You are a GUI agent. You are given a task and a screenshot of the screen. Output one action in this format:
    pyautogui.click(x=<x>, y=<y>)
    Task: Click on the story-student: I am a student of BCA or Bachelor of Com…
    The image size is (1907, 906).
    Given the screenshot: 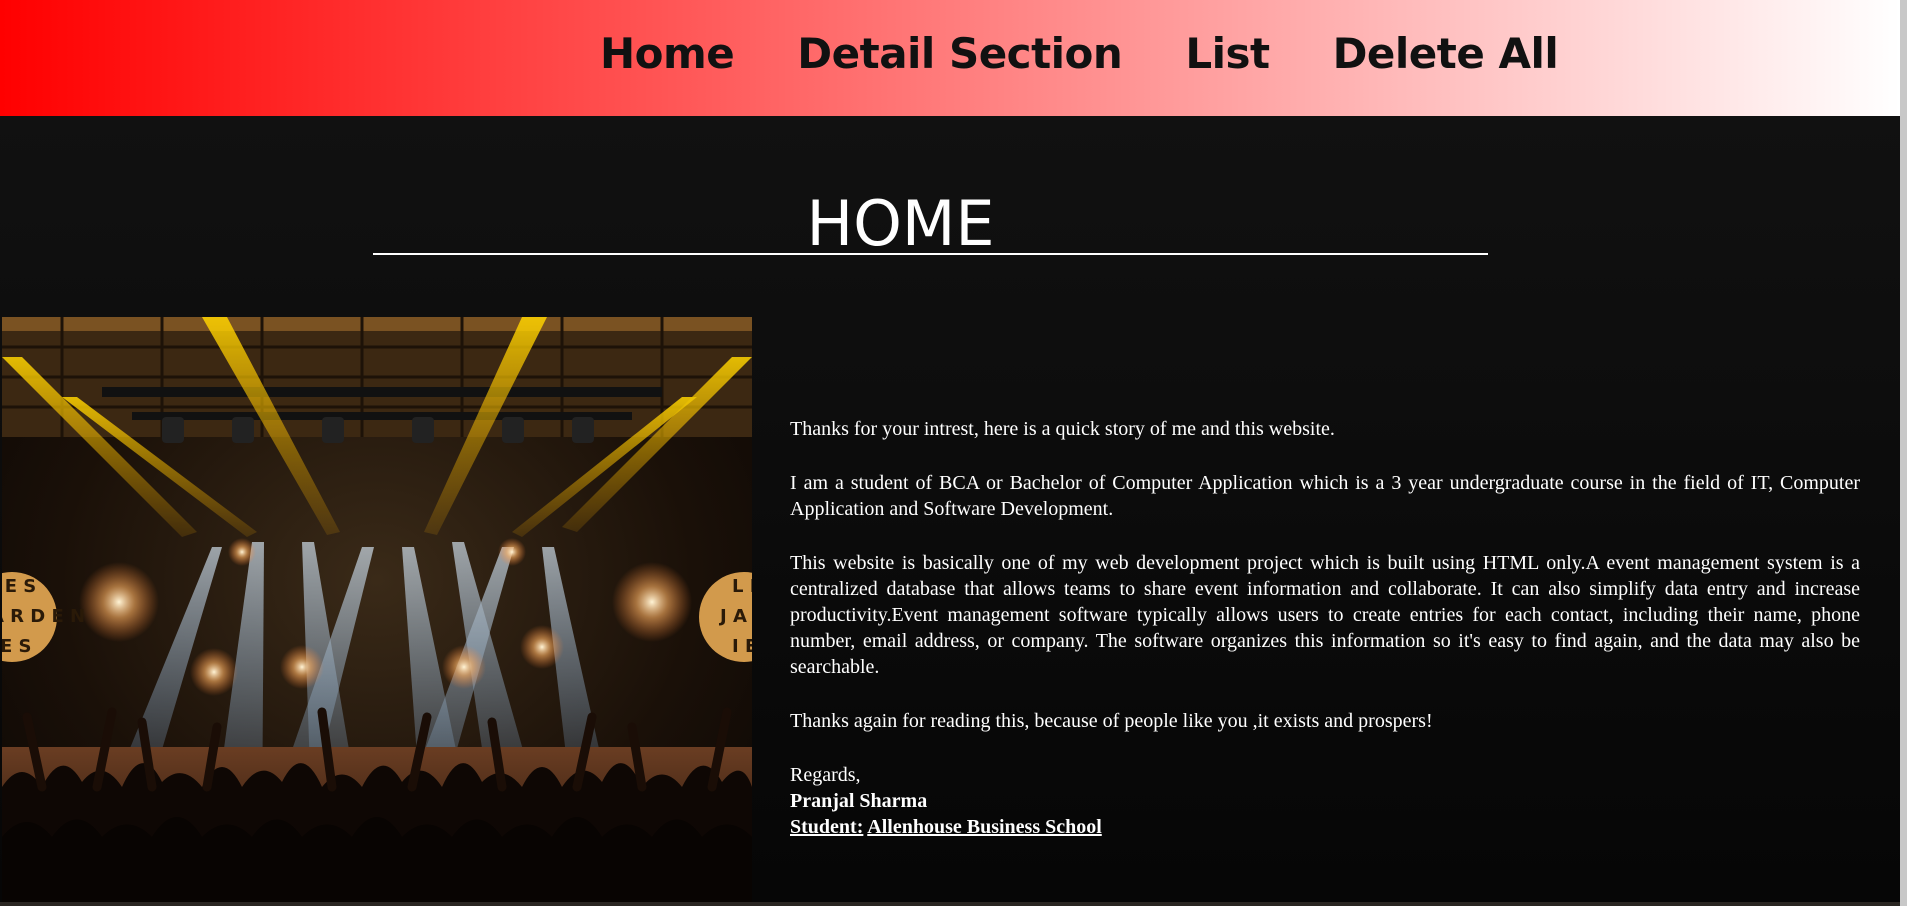 What is the action you would take?
    pyautogui.click(x=1325, y=496)
    